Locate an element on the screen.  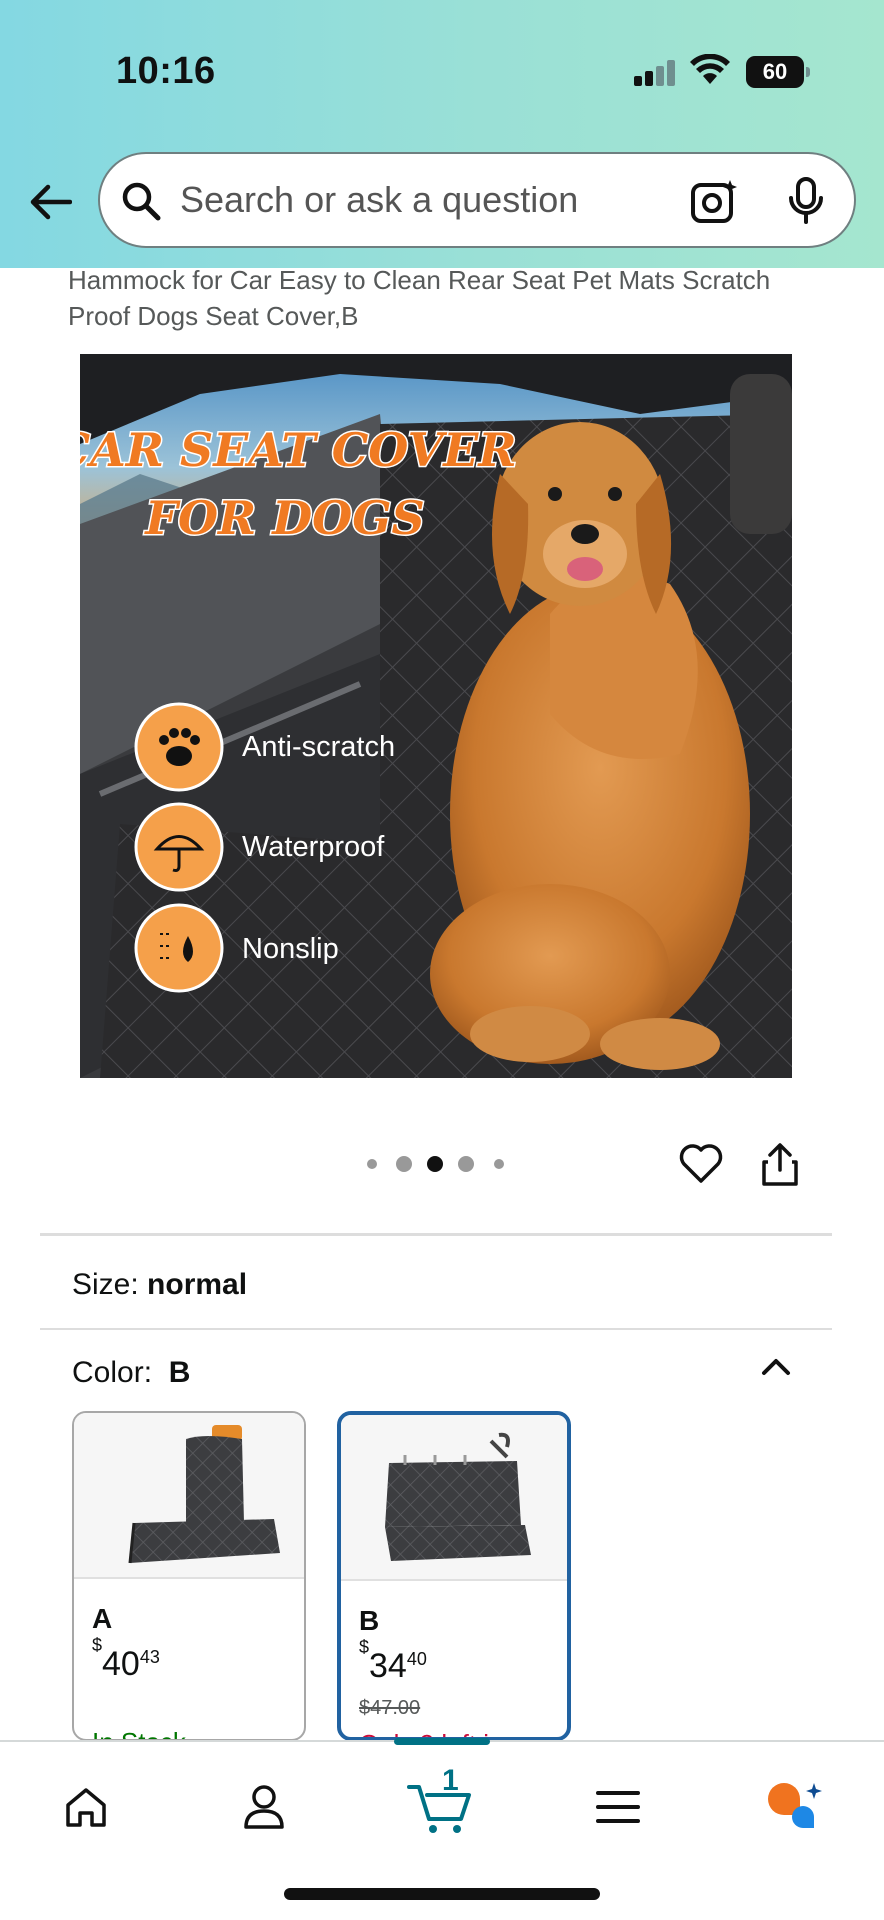
nav-cart is located at coordinates (440, 1807).